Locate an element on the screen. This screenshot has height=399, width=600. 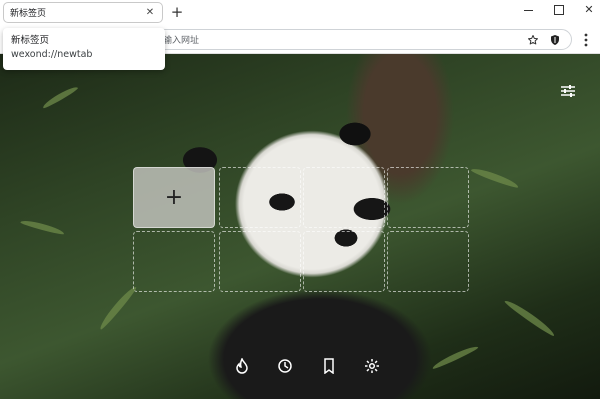
close-icon: ✕ is located at coordinates (150, 13).